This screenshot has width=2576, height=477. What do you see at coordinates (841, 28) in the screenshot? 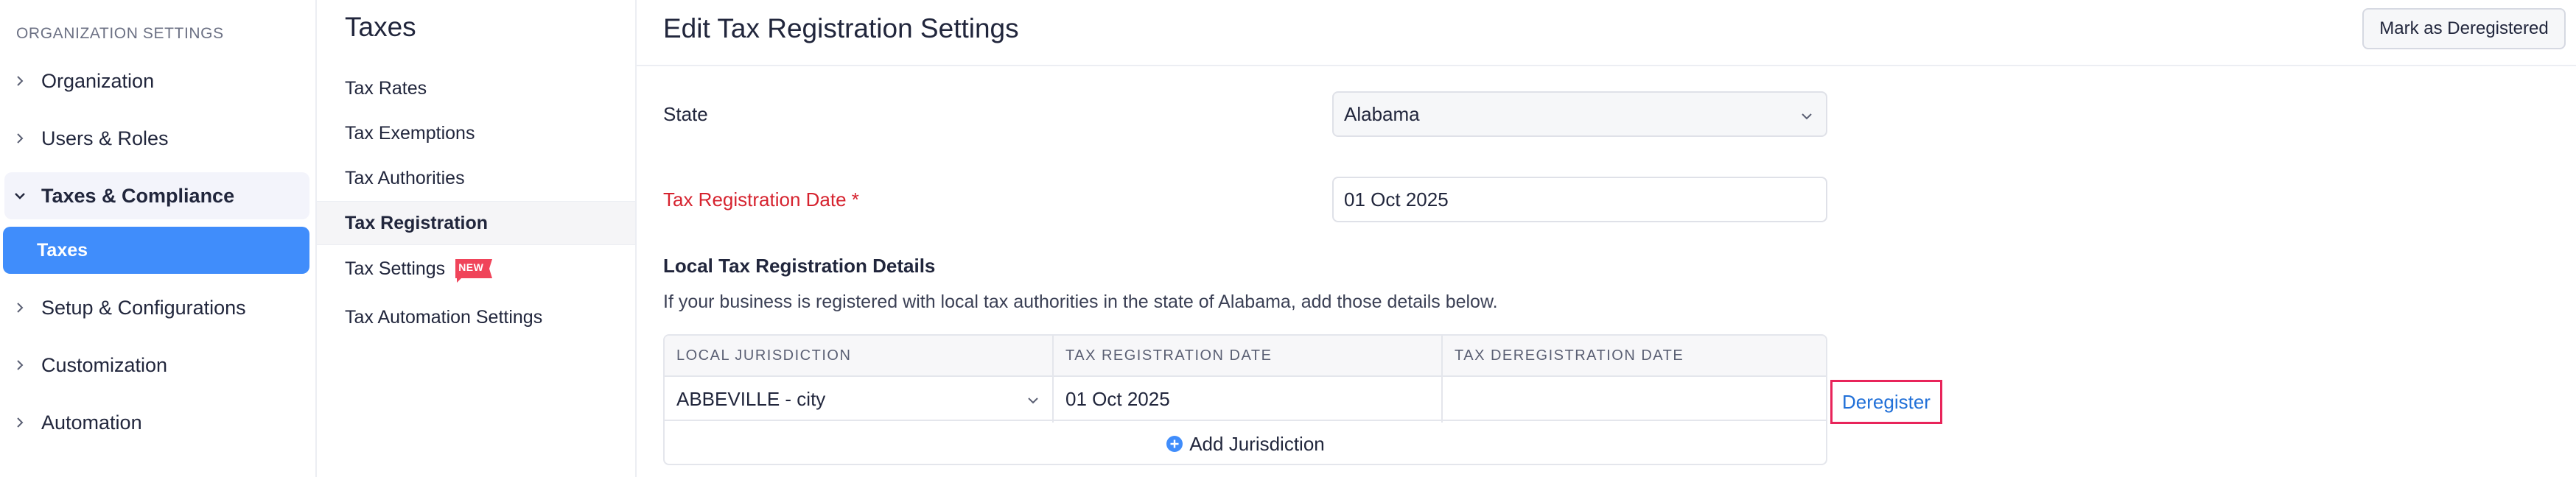
I see `page-title: Edit Tax Registration Settings` at bounding box center [841, 28].